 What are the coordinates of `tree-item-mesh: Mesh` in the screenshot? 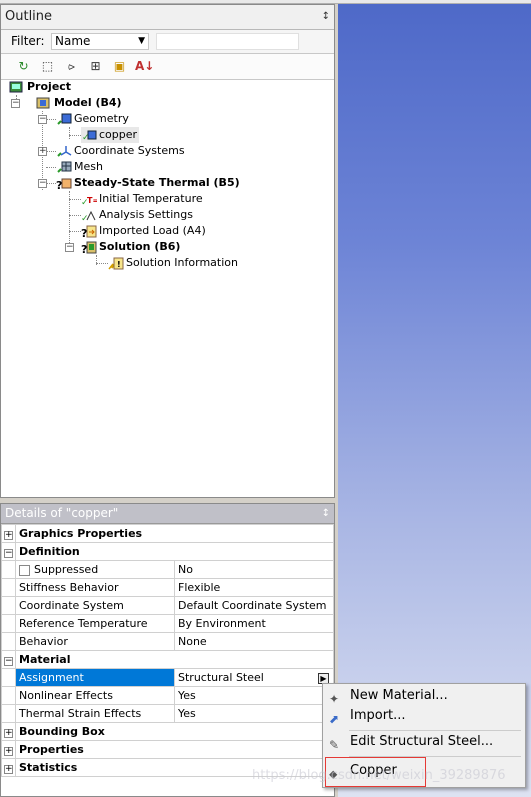 It's located at (80, 167).